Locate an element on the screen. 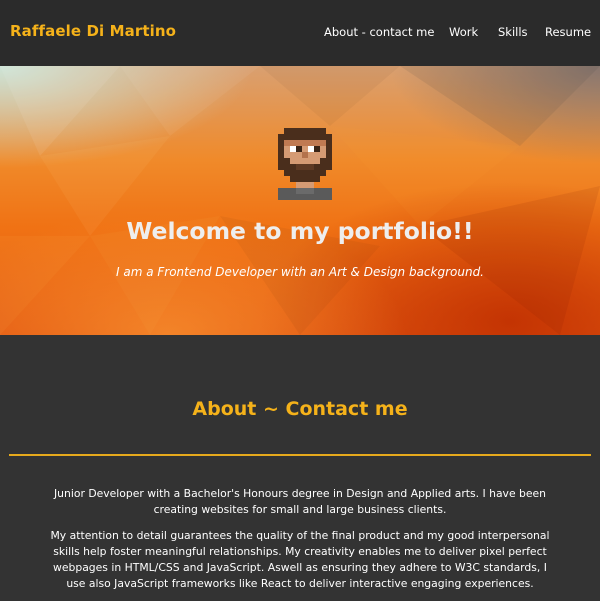 The width and height of the screenshot is (600, 601). about-section-title: About ~ Contact me is located at coordinates (300, 409).